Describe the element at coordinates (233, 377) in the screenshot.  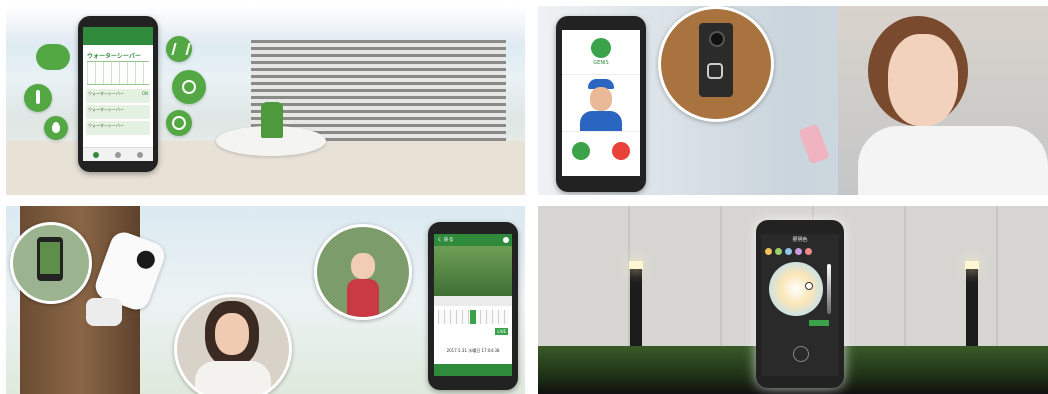
I see `body` at that location.